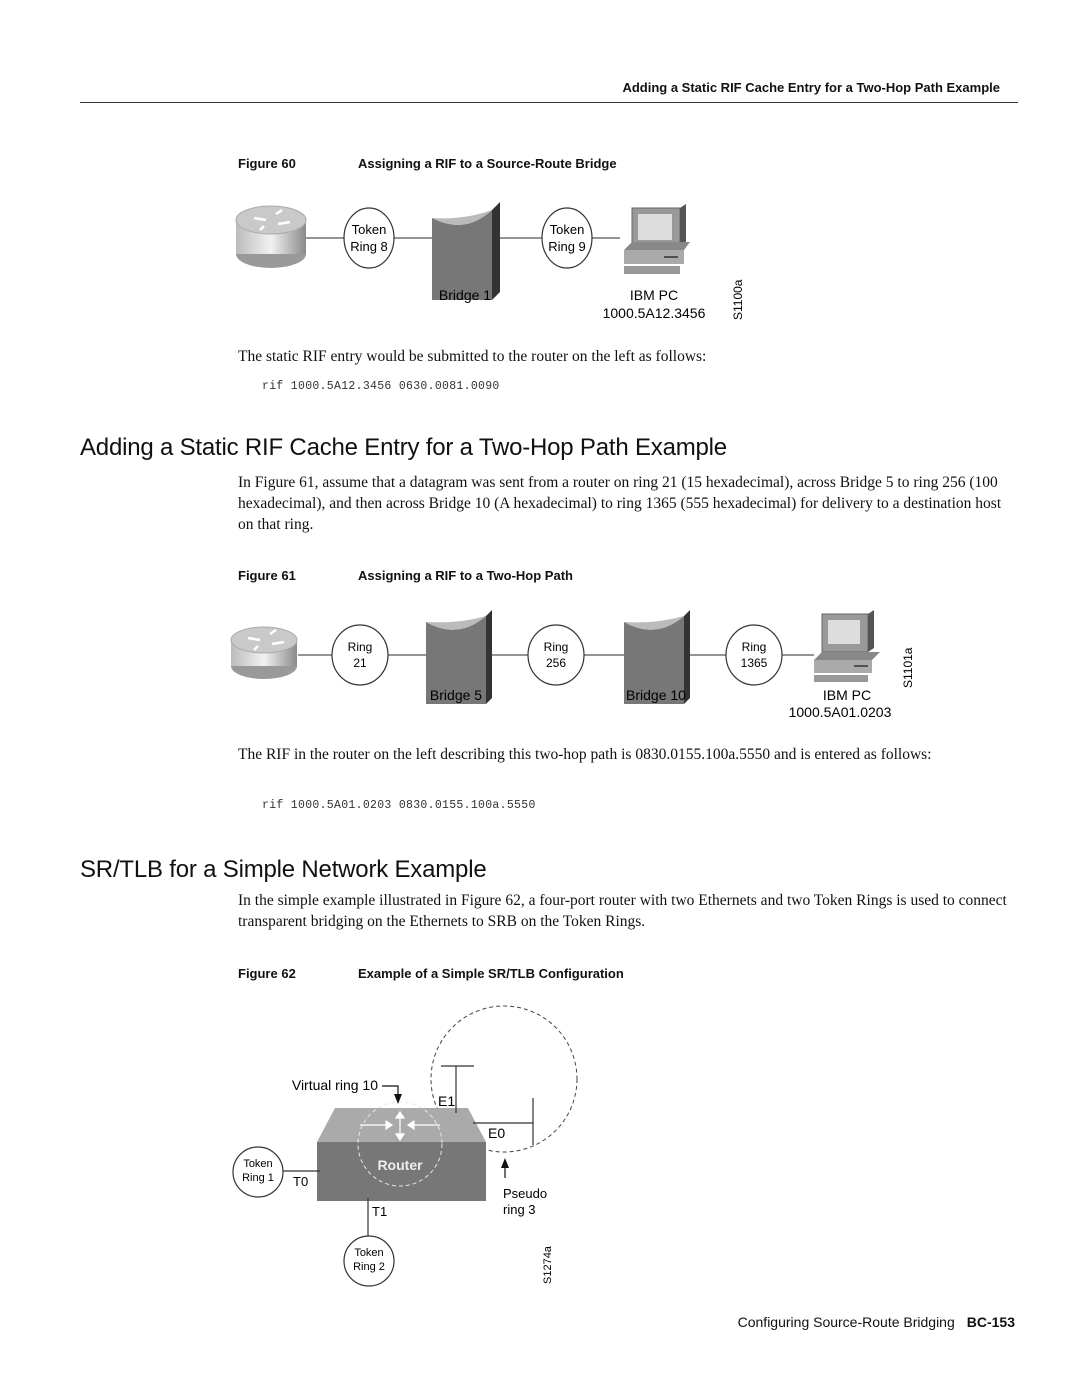  I want to click on svg-text: Bridge 1, so click(465, 295).